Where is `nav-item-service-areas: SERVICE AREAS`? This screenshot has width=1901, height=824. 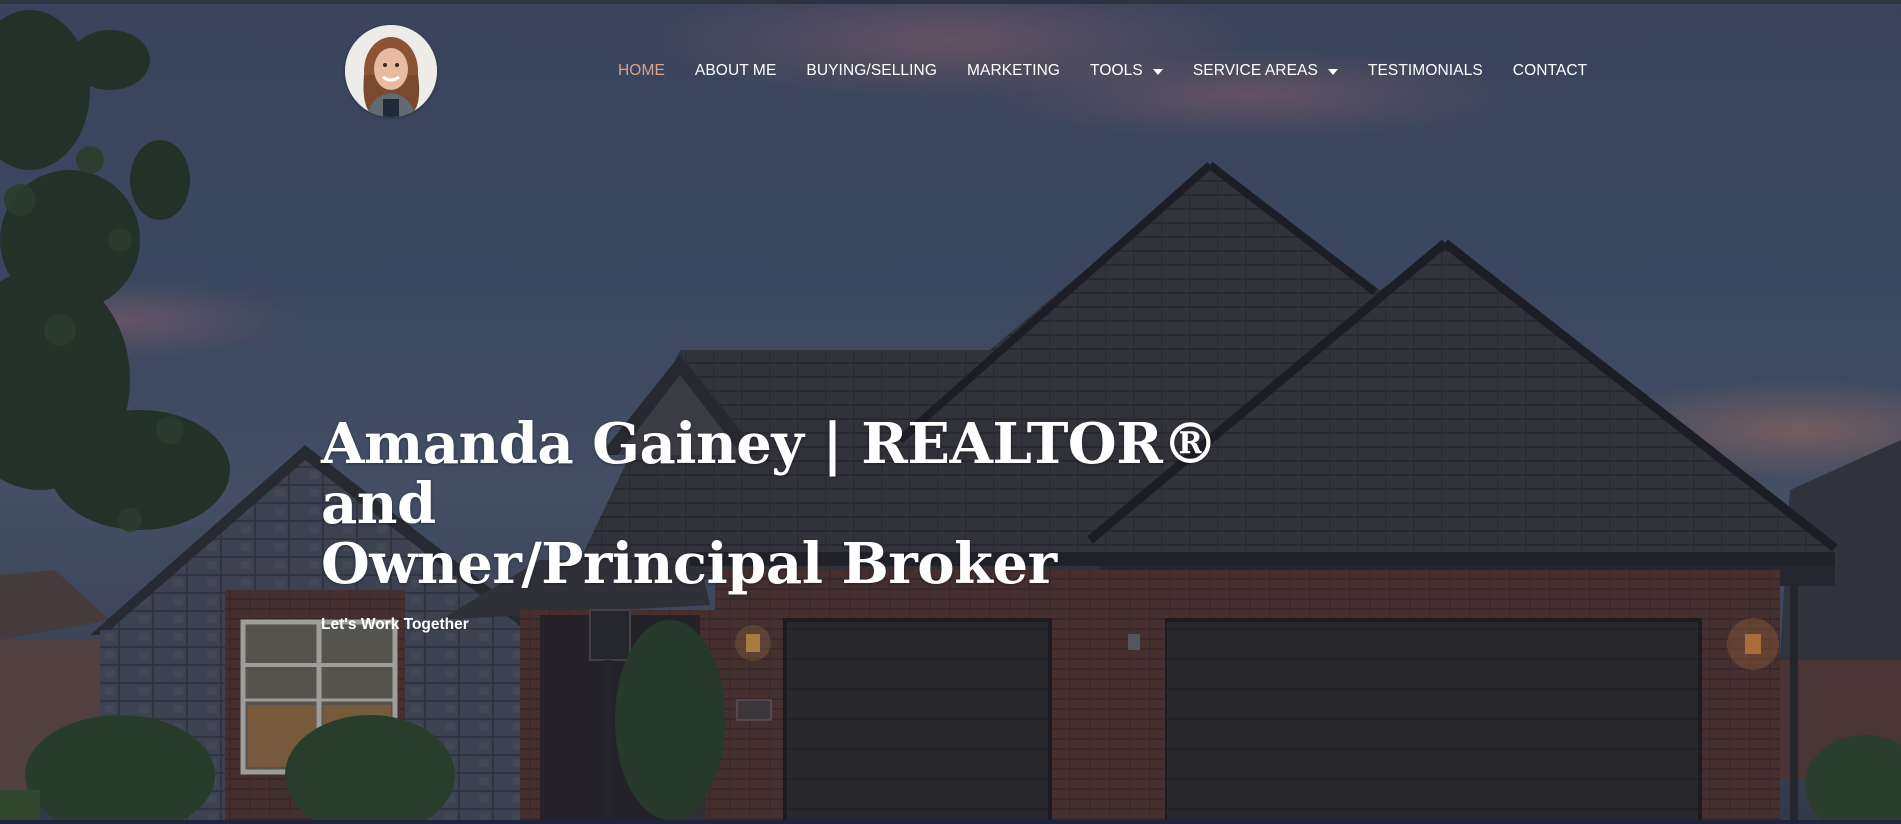 nav-item-service-areas: SERVICE AREAS is located at coordinates (1265, 71).